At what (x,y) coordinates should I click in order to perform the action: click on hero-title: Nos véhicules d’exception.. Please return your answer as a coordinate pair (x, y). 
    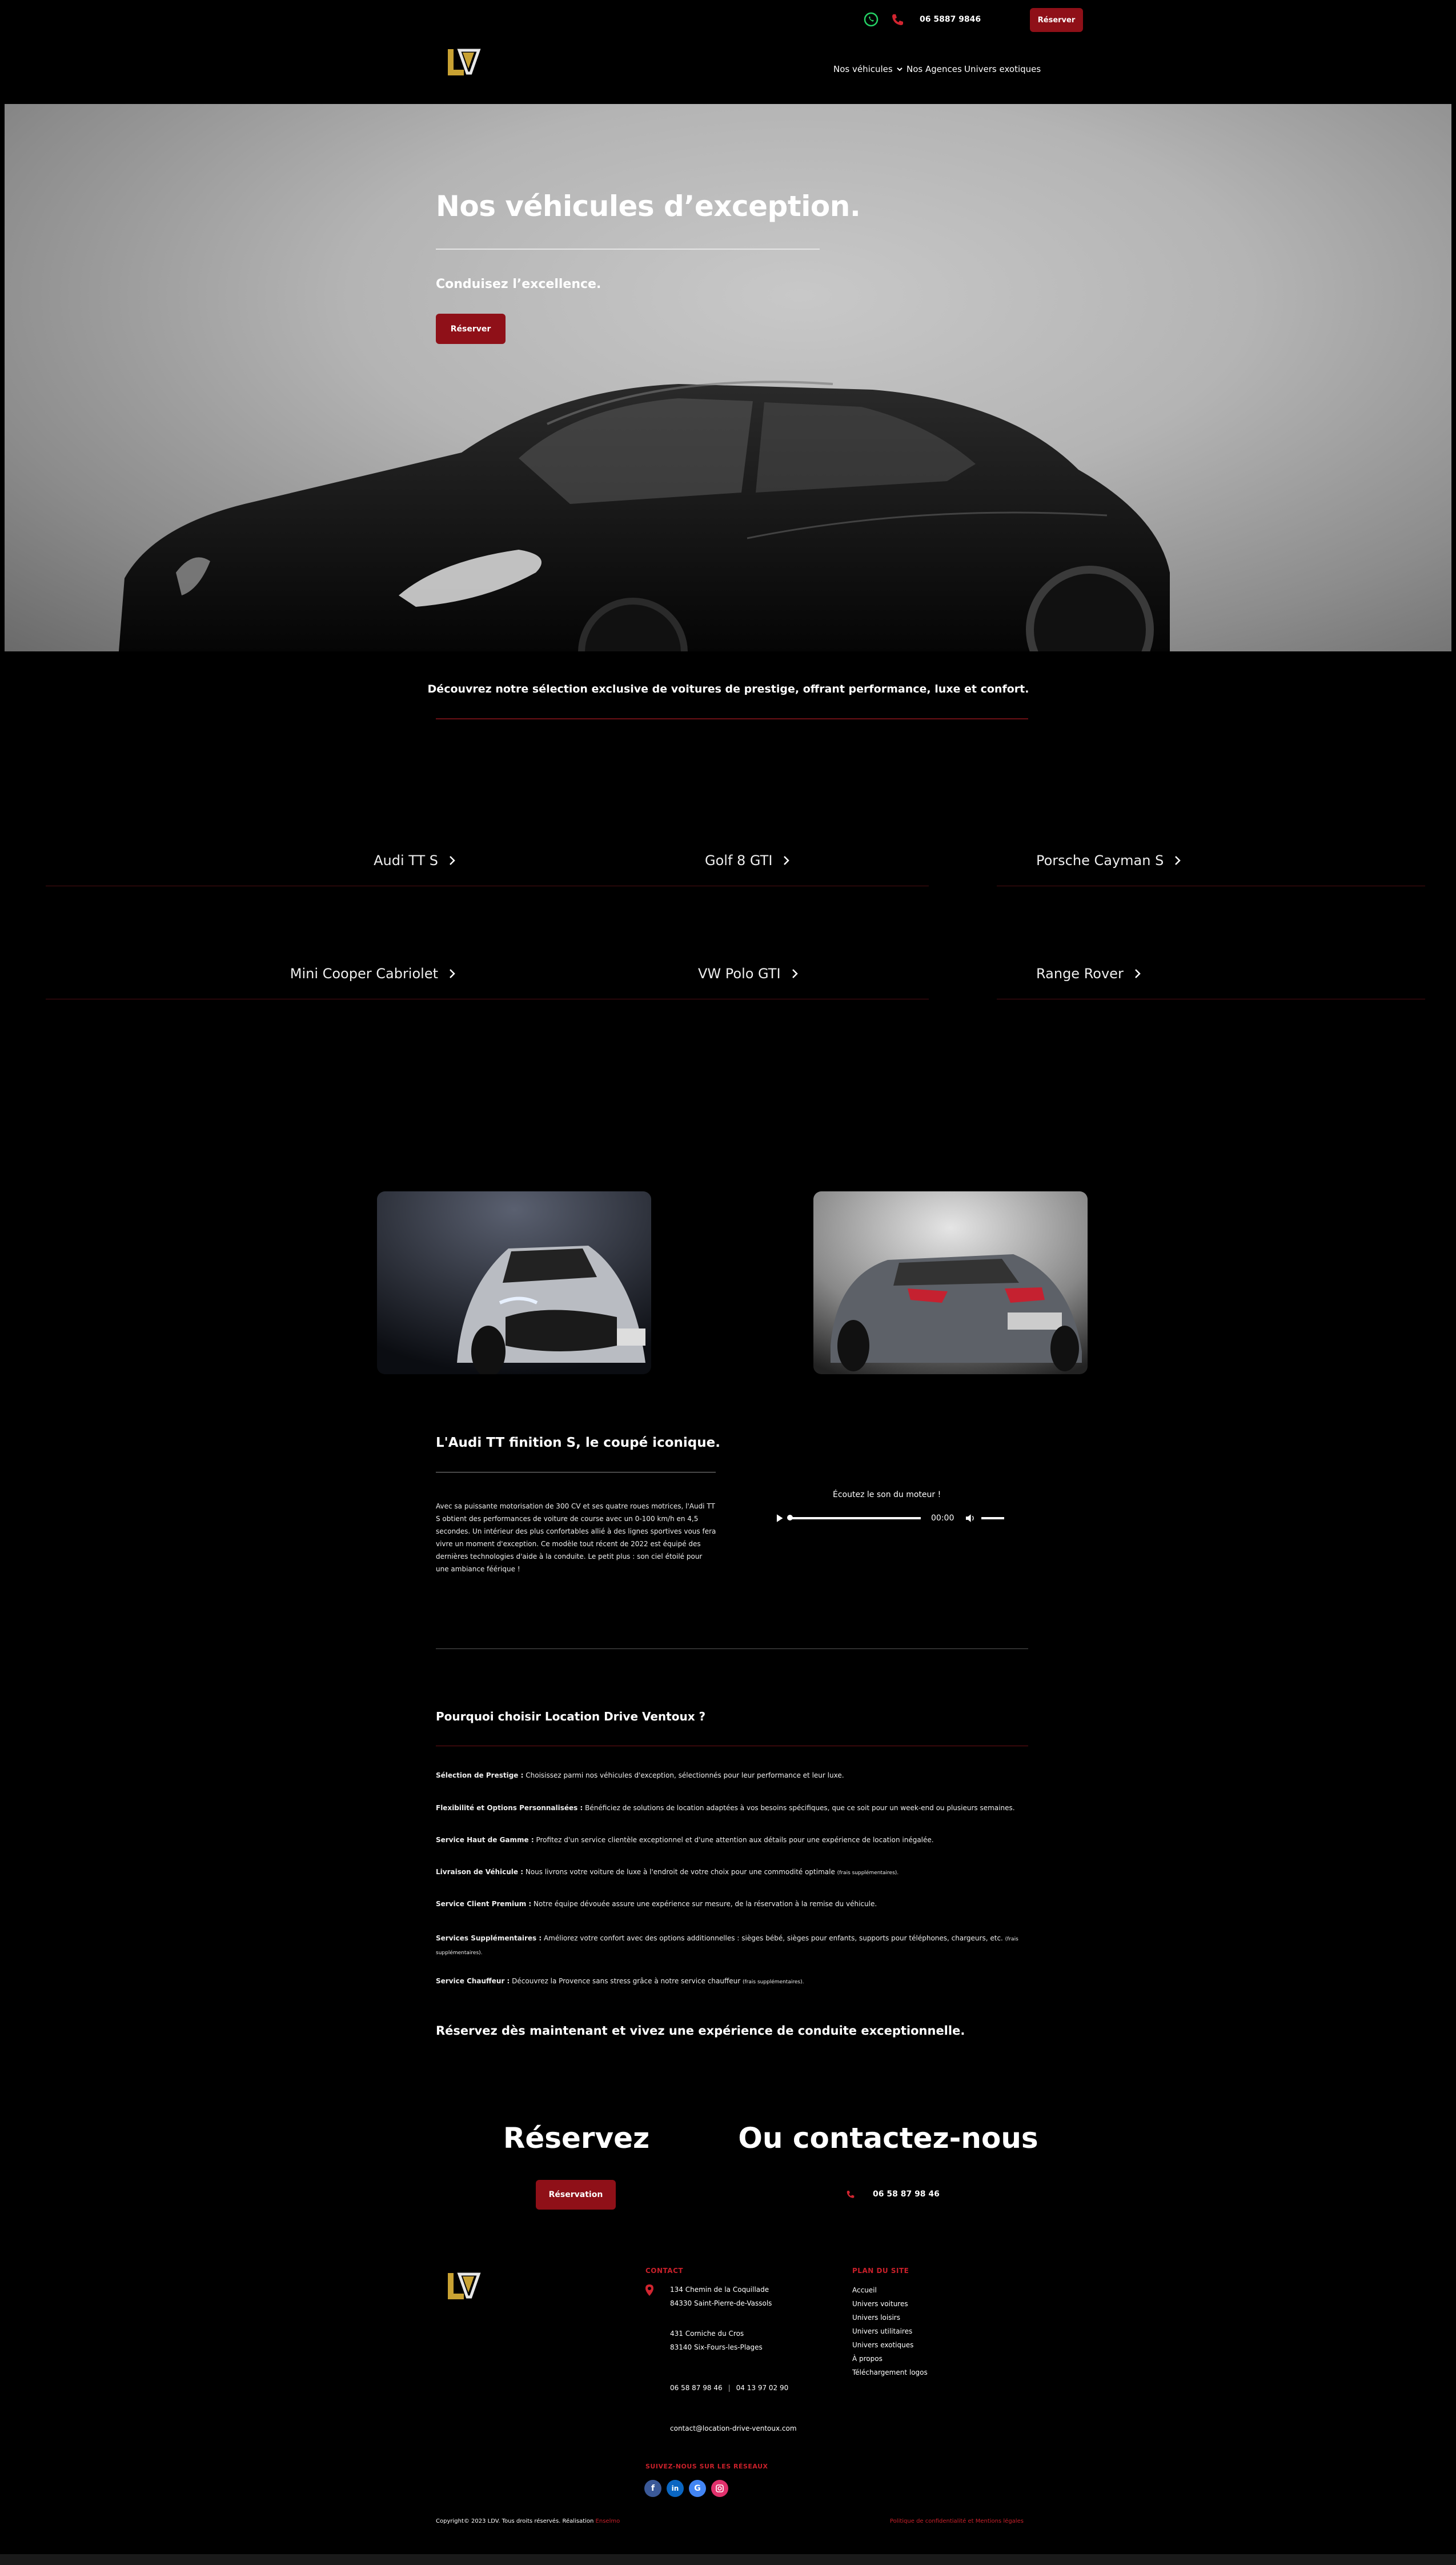
    Looking at the image, I should click on (648, 206).